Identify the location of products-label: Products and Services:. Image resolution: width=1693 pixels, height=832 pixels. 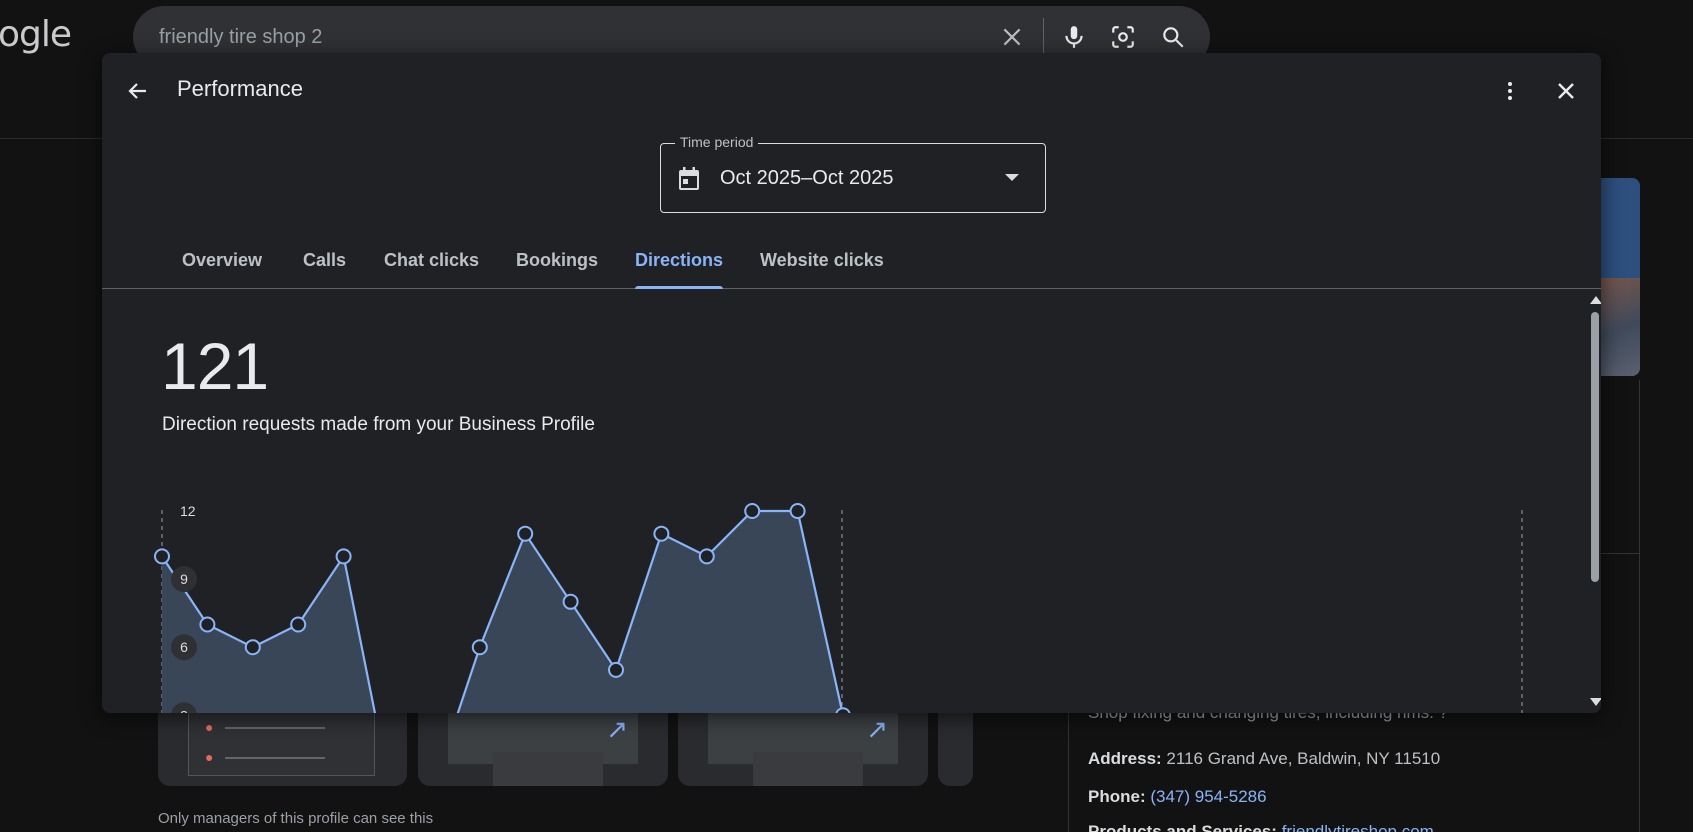
(1182, 827).